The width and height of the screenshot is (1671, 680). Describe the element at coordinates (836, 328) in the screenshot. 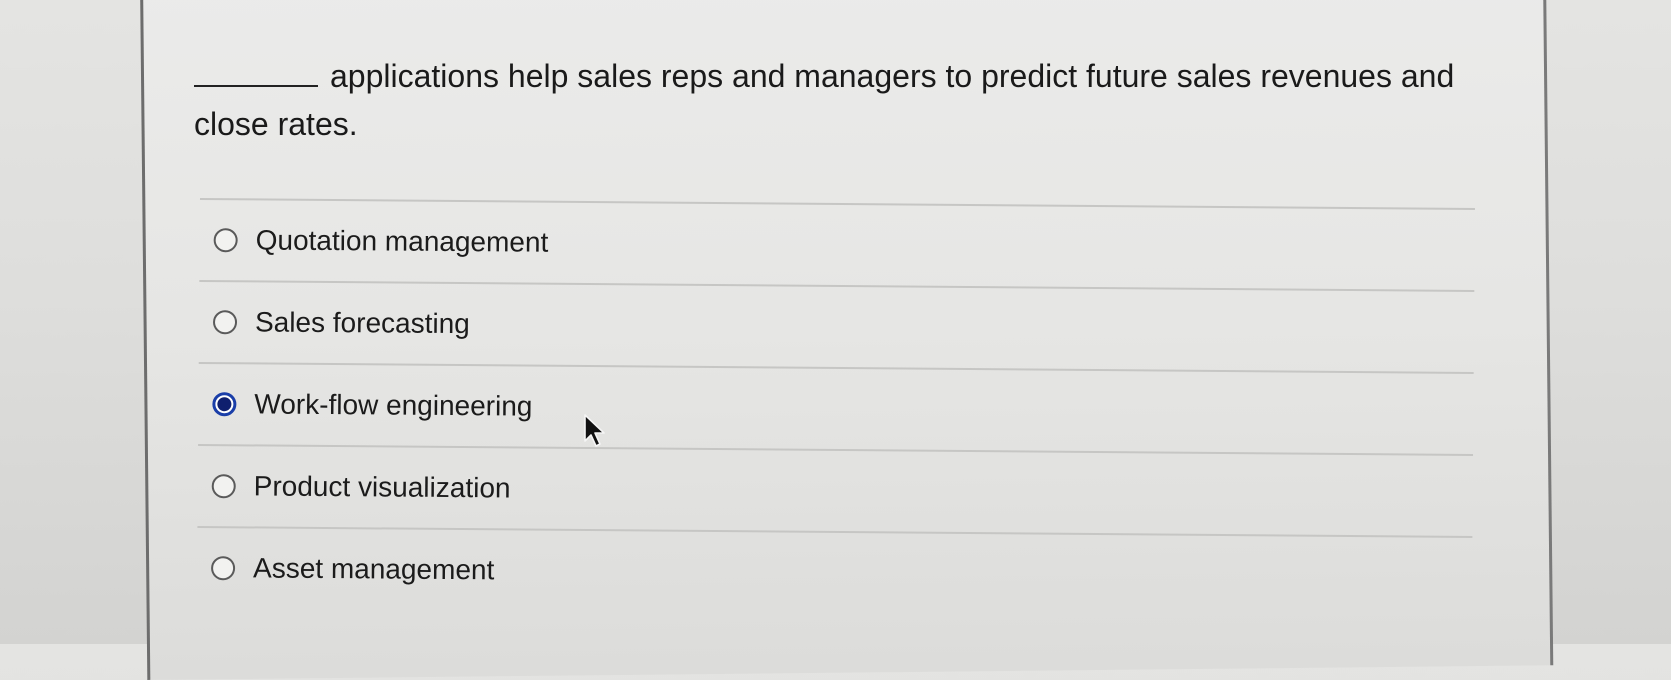

I see `option-sales-forecasting: Sales forecasting` at that location.